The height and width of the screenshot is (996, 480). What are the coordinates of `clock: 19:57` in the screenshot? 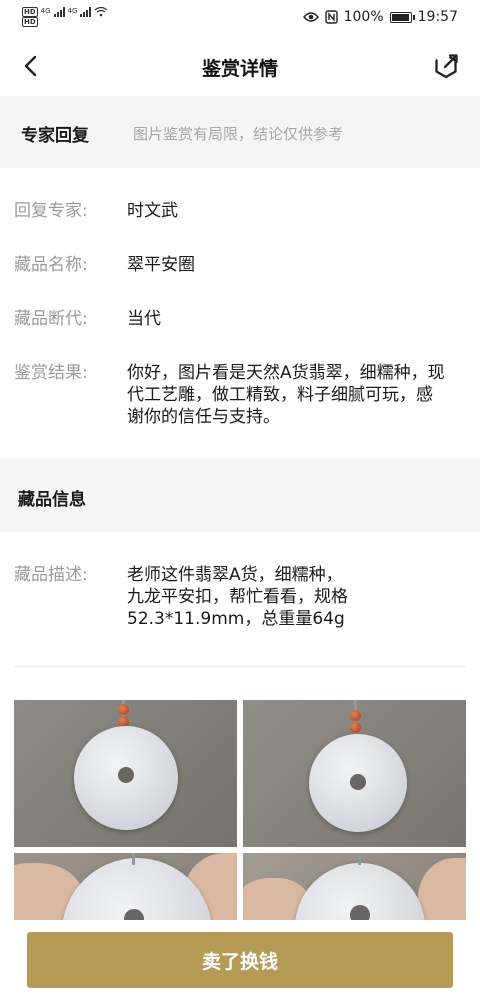 It's located at (437, 17).